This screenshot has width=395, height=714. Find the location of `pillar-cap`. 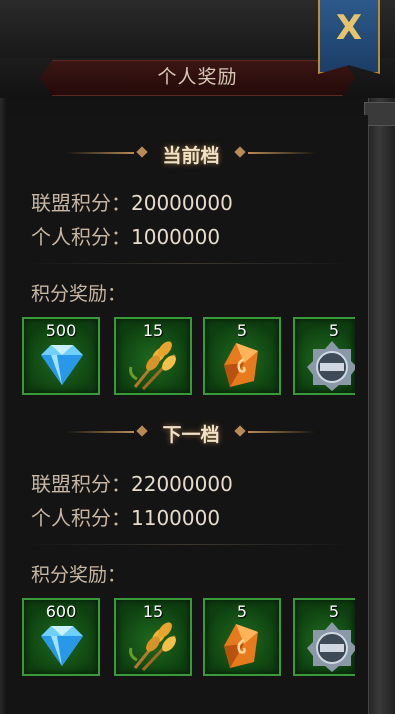

pillar-cap is located at coordinates (379, 114).